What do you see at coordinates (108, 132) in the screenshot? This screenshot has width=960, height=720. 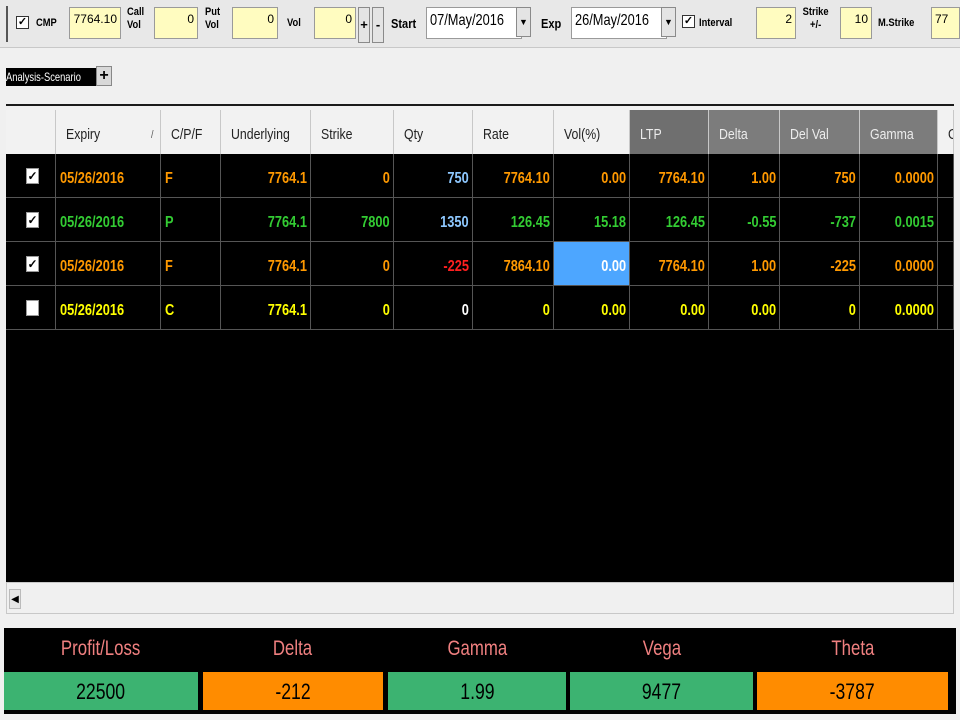 I see `column-header-expiry: Expiry /` at bounding box center [108, 132].